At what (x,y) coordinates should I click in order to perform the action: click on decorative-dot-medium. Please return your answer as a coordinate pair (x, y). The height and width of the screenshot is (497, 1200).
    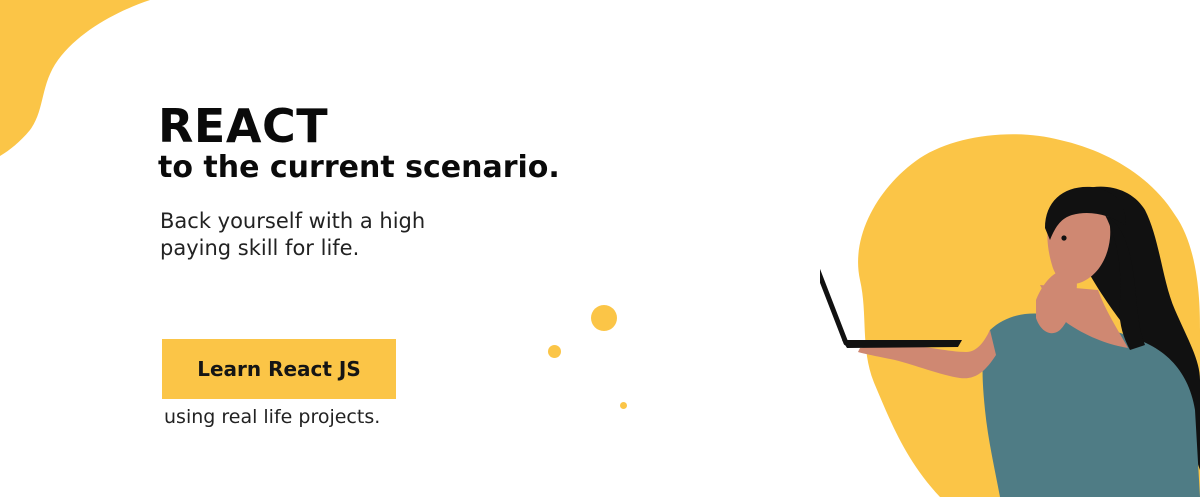
    Looking at the image, I should click on (554, 351).